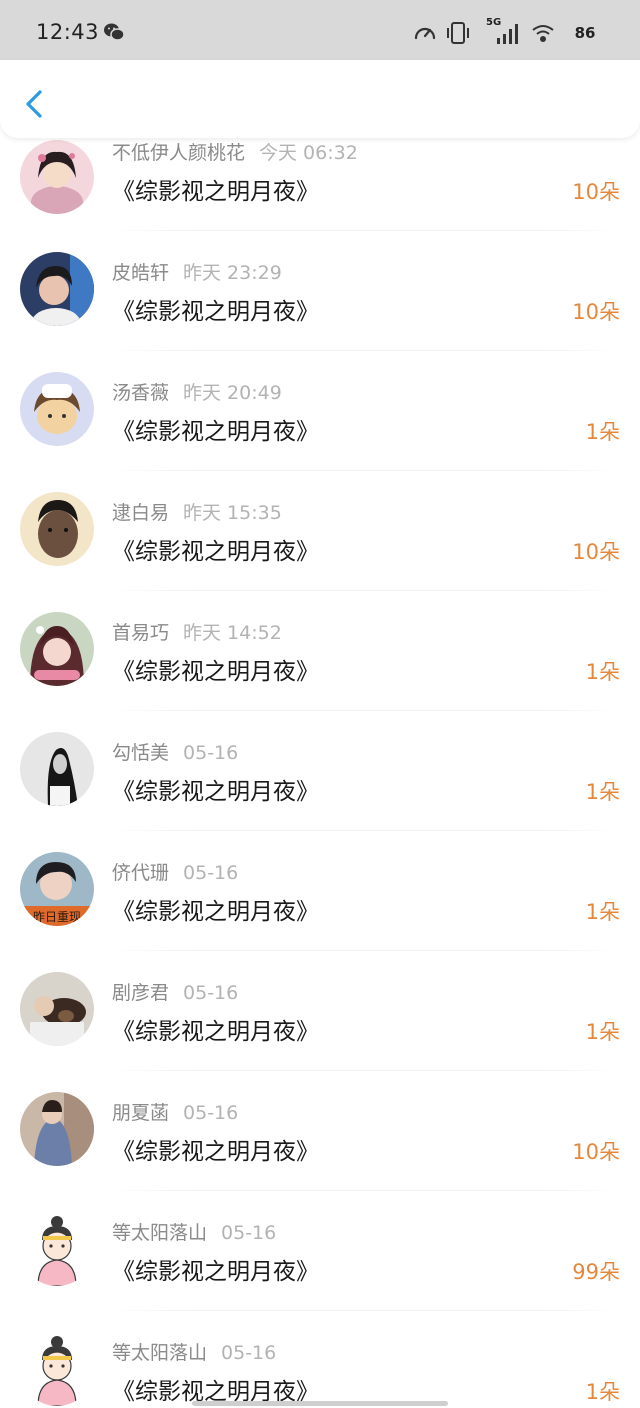  Describe the element at coordinates (585, 33) in the screenshot. I see `battery-level: 86` at that location.